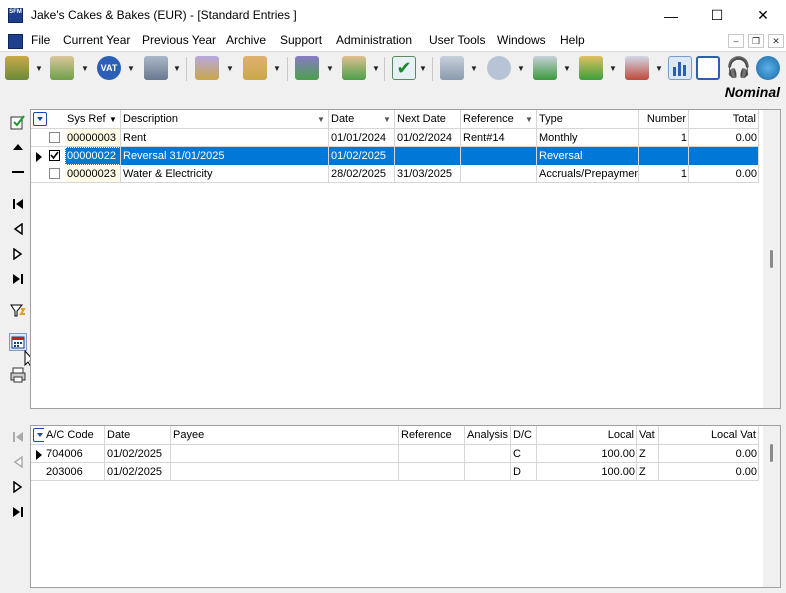 Image resolution: width=786 pixels, height=593 pixels. I want to click on cell-description: Reversal 31/01/2025, so click(225, 156).